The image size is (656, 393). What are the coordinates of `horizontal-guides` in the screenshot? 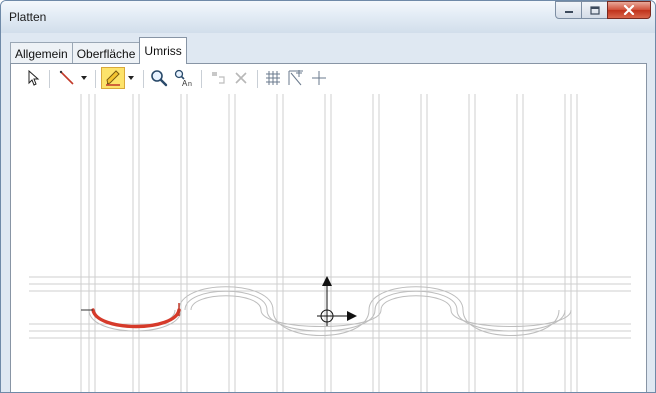 It's located at (330, 307).